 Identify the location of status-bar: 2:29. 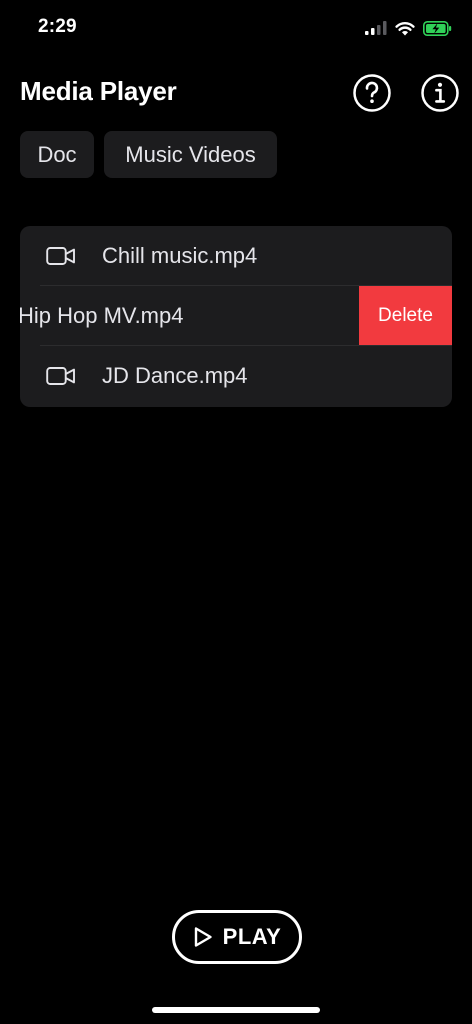
(236, 28).